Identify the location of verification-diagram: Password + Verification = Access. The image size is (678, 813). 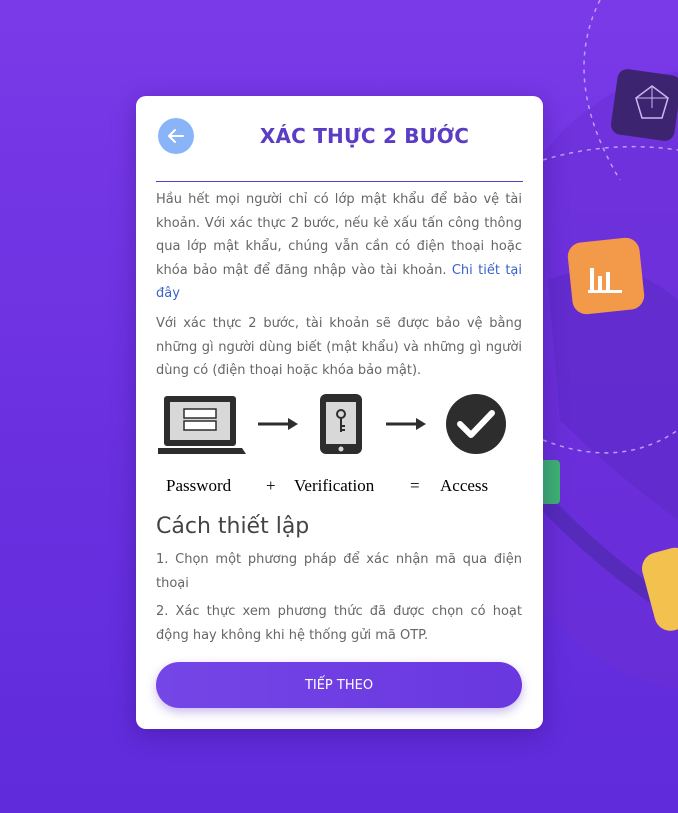
(340, 447).